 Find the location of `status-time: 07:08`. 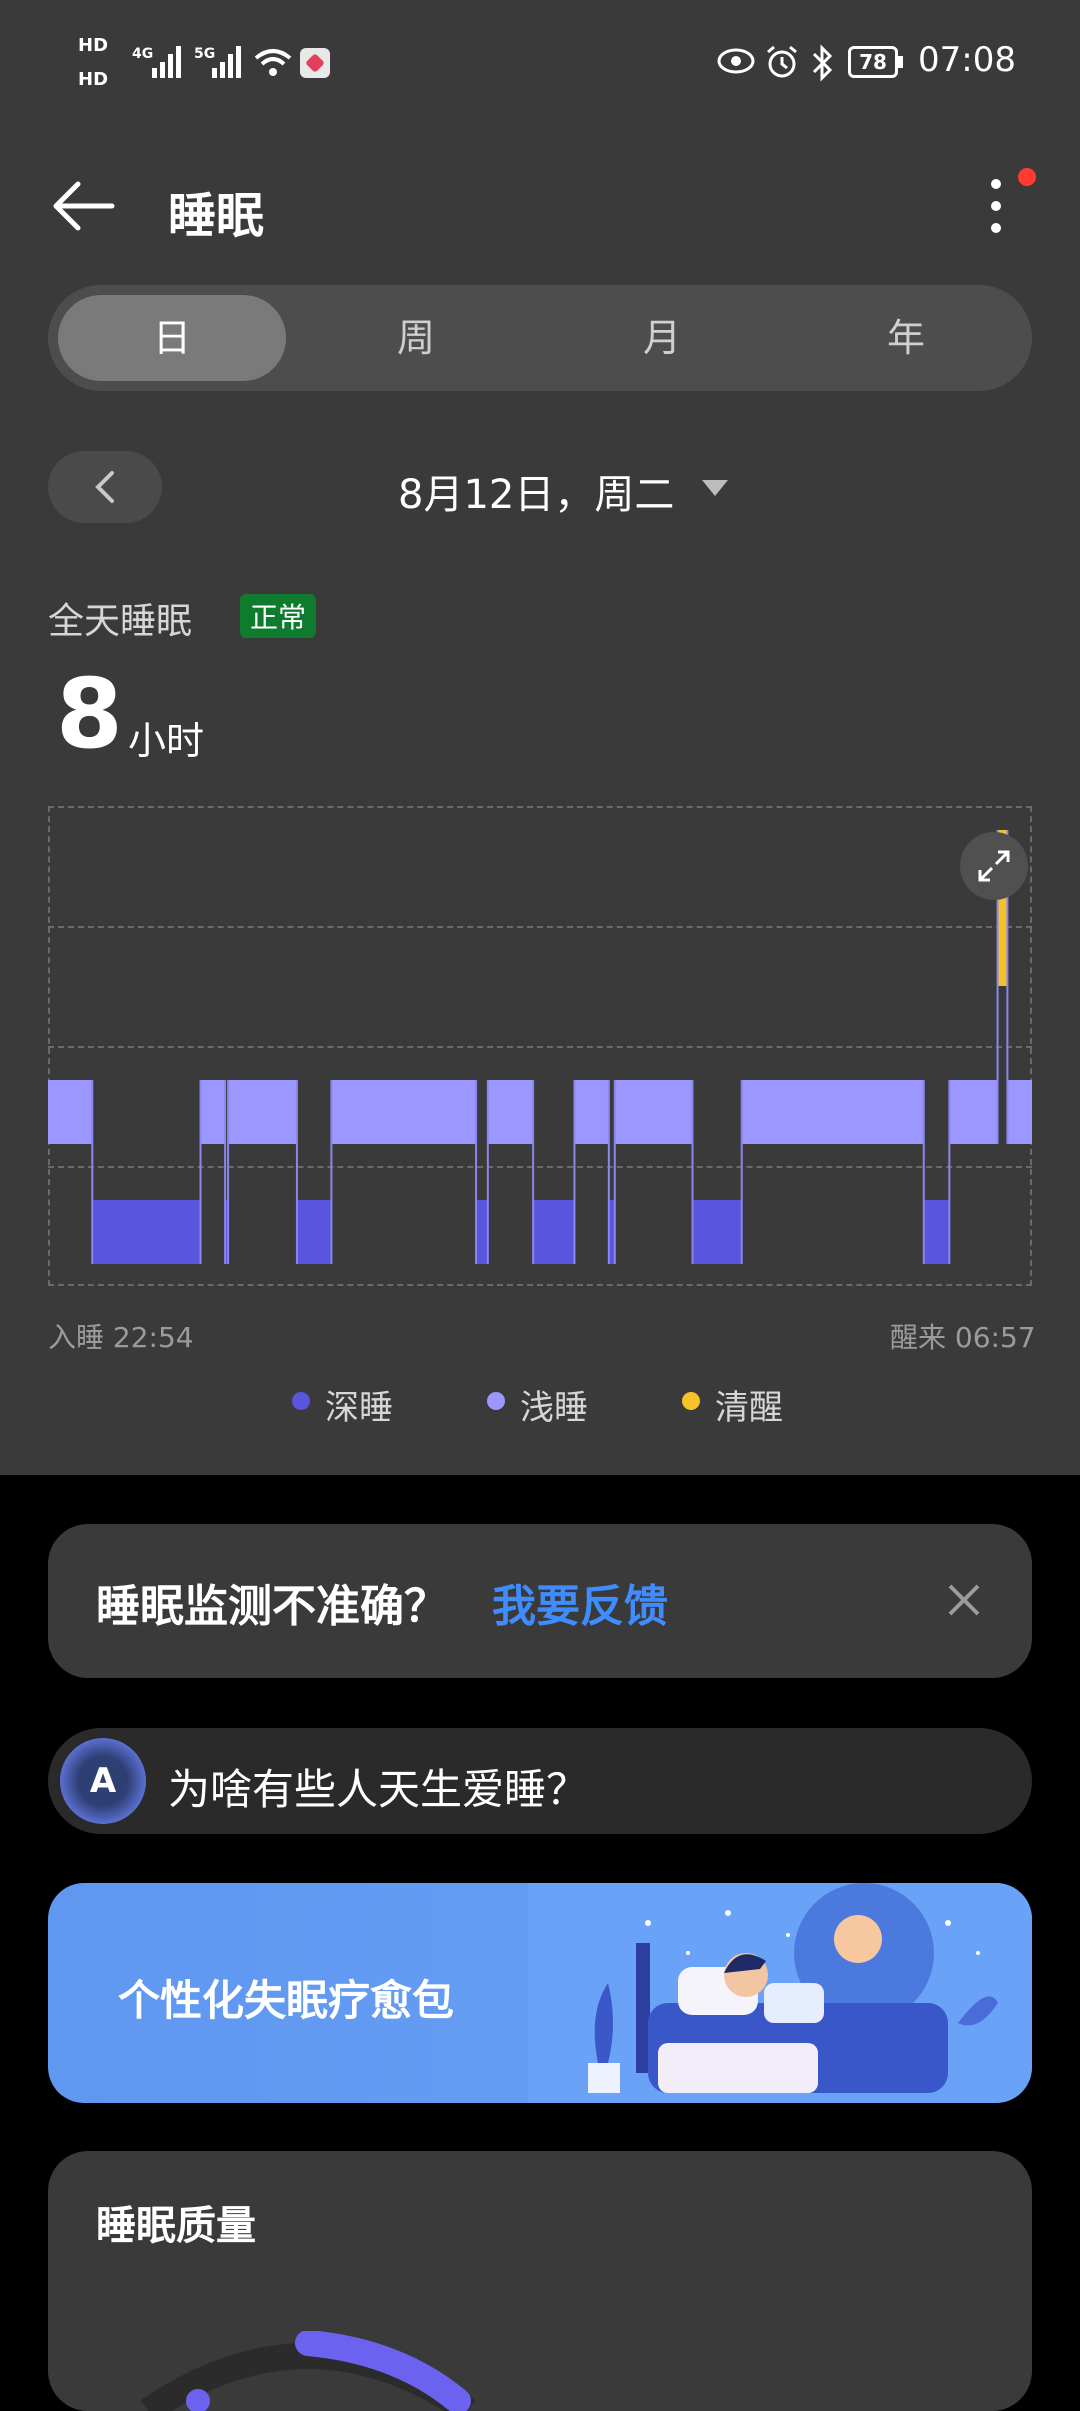

status-time: 07:08 is located at coordinates (967, 60).